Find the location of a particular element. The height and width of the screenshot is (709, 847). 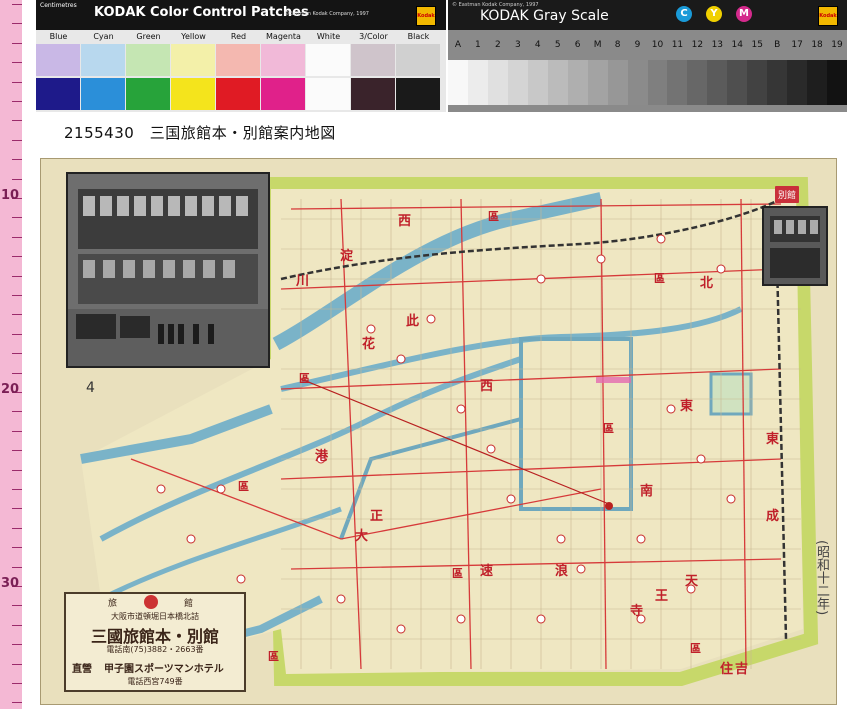

patch-label: Blue is located at coordinates (58, 36).